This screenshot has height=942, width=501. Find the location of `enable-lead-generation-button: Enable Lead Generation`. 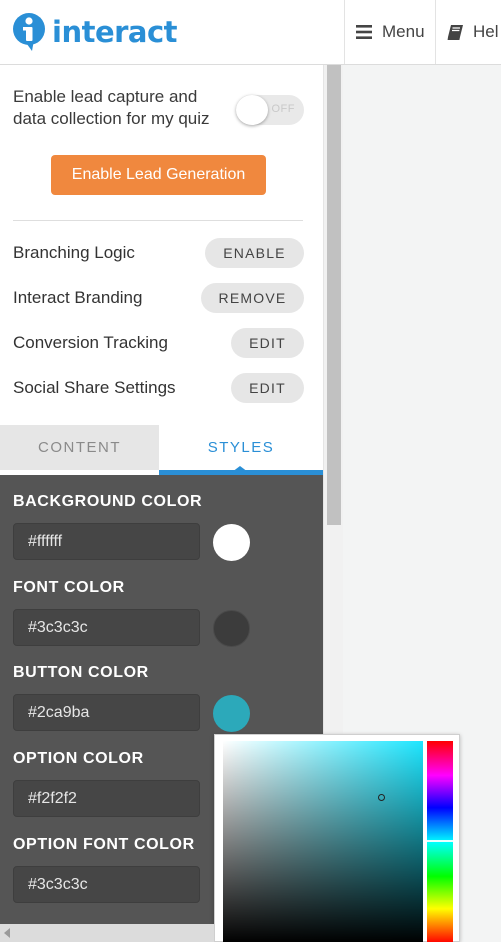

enable-lead-generation-button: Enable Lead Generation is located at coordinates (158, 175).